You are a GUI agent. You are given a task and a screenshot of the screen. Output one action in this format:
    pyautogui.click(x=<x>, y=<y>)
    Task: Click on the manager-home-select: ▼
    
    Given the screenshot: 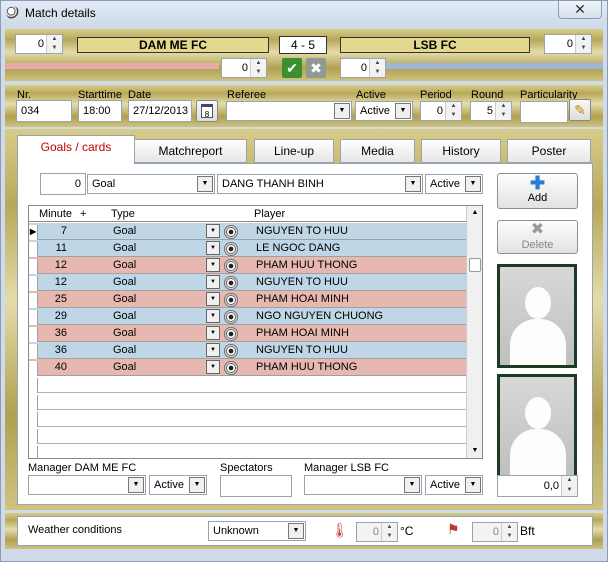 What is the action you would take?
    pyautogui.click(x=87, y=485)
    